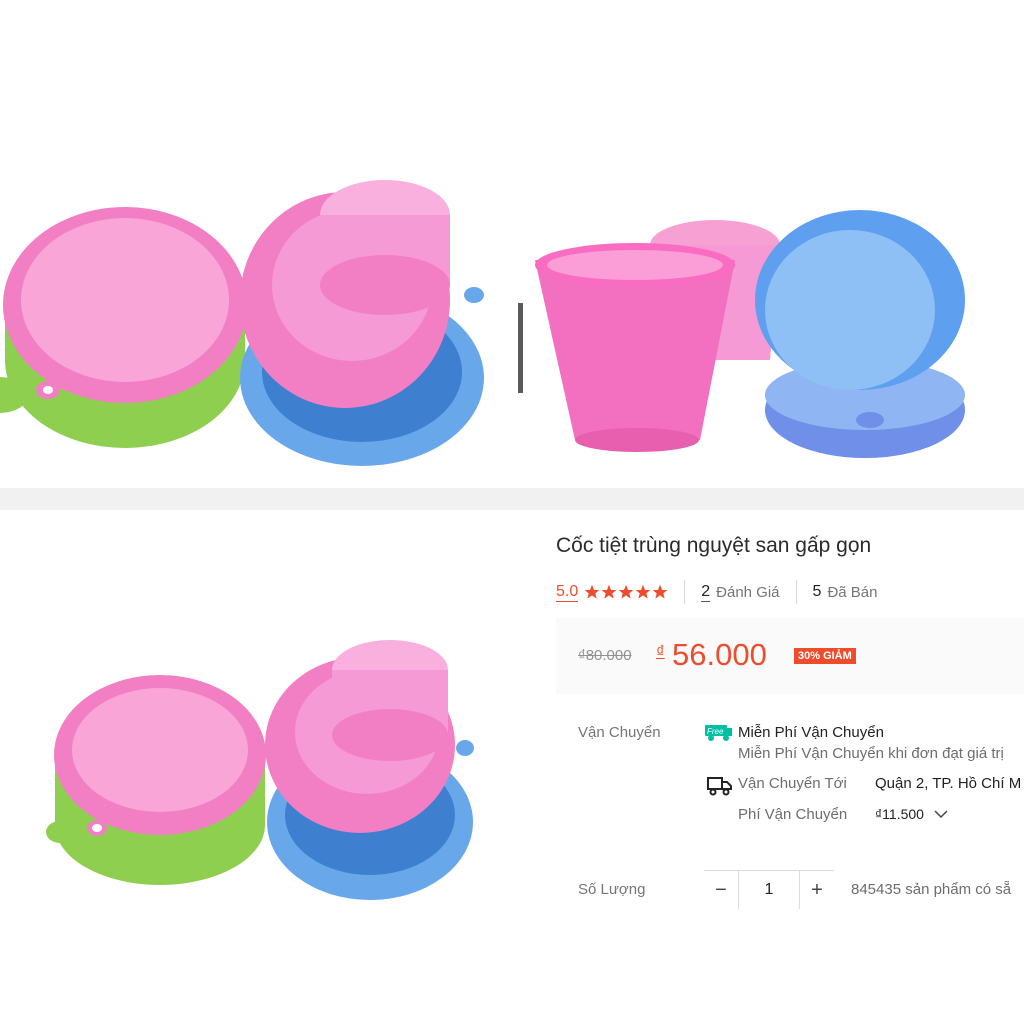  I want to click on quantity-input: 1, so click(769, 890).